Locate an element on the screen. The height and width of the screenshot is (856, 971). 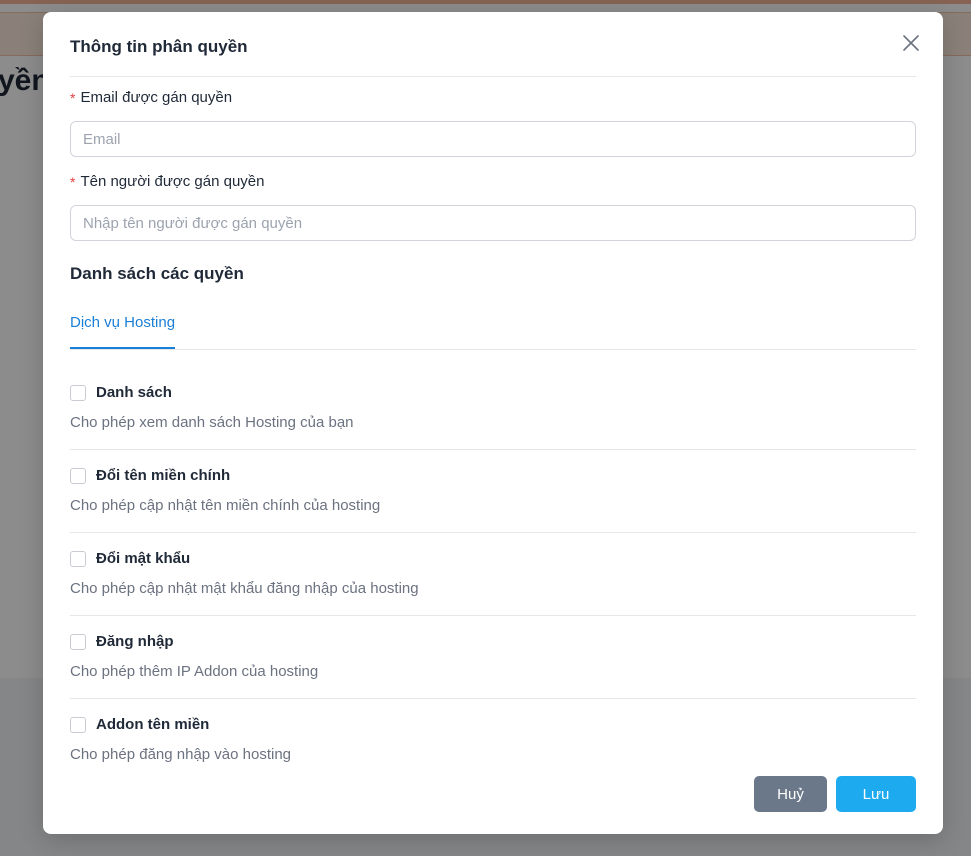
save-button: Lưu is located at coordinates (876, 794).